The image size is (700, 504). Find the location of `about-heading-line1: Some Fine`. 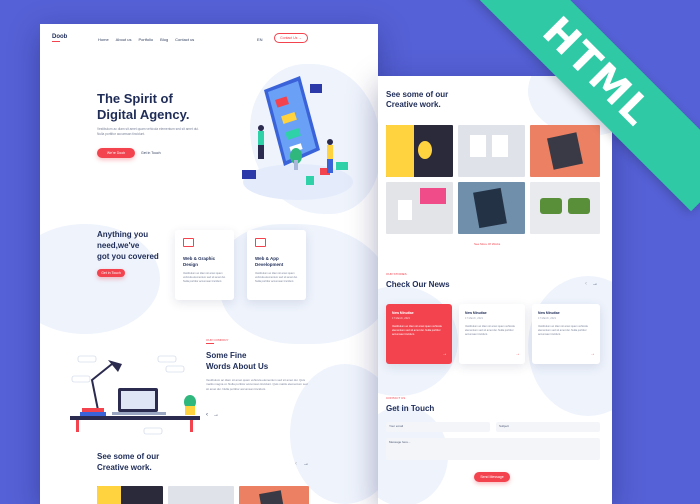

about-heading-line1: Some Fine is located at coordinates (226, 355).